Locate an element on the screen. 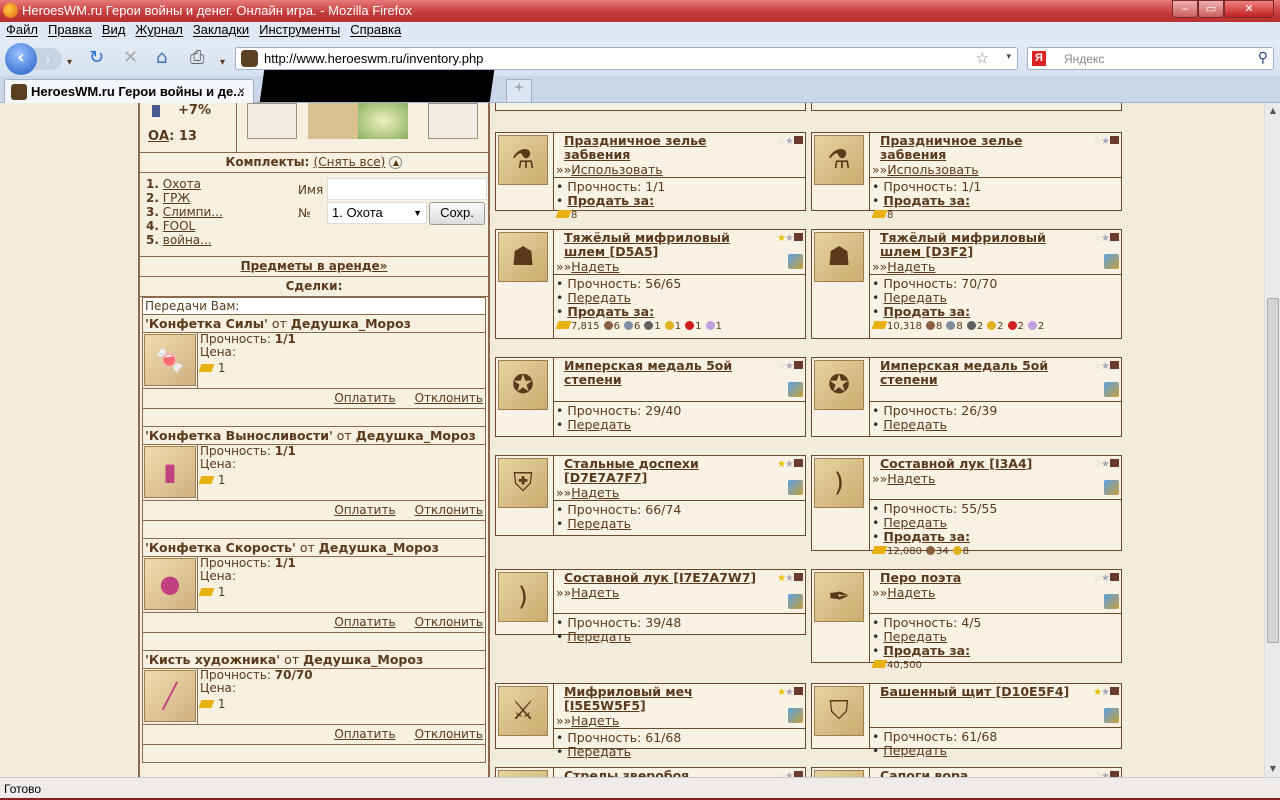 The image size is (1280, 800). close-window-button: ✕ is located at coordinates (1249, 9).